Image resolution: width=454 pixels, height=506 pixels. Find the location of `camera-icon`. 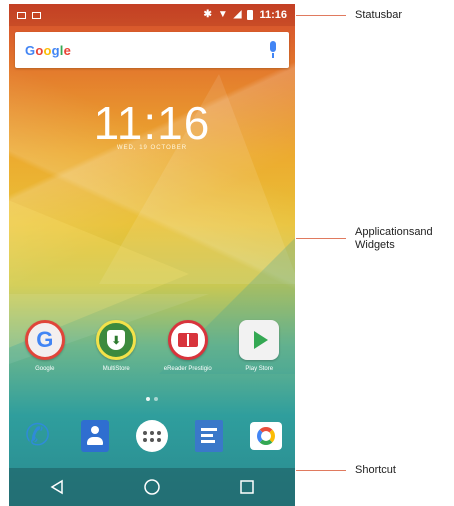

camera-icon is located at coordinates (266, 436).